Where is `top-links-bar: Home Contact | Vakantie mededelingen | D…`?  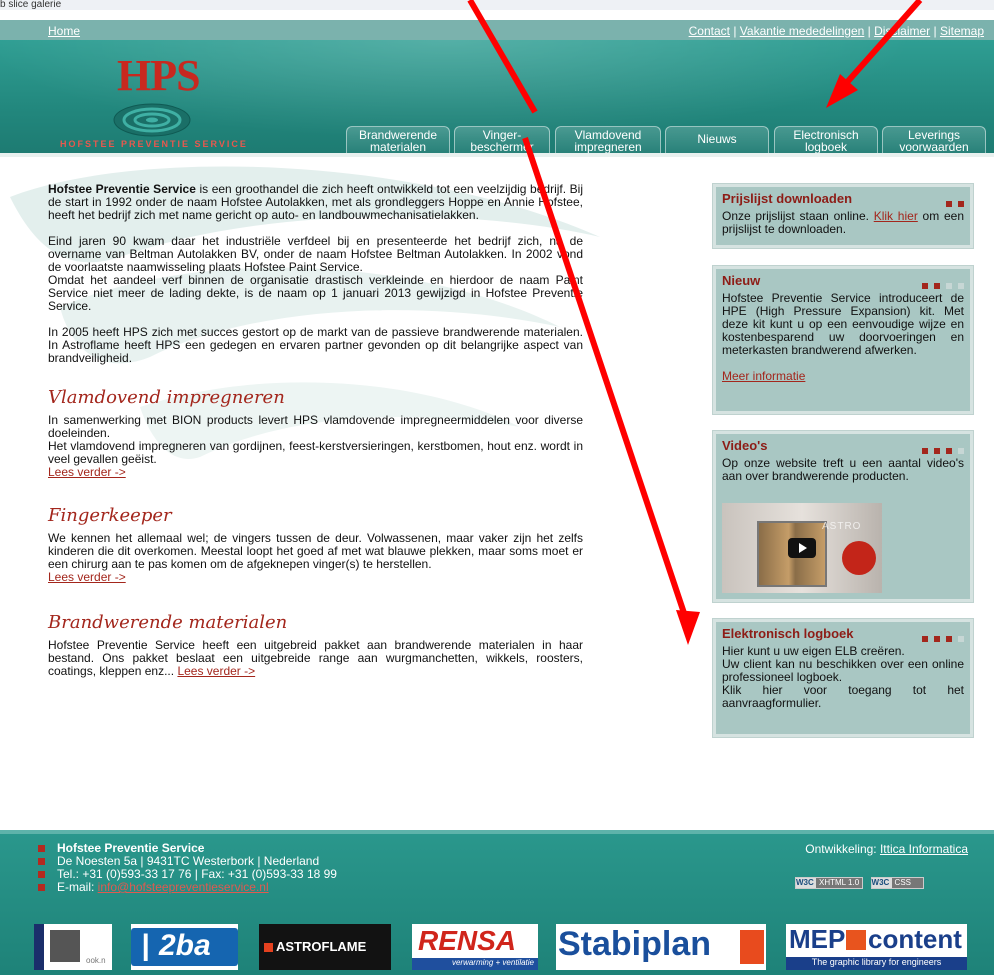 top-links-bar: Home Contact | Vakantie mededelingen | D… is located at coordinates (497, 30).